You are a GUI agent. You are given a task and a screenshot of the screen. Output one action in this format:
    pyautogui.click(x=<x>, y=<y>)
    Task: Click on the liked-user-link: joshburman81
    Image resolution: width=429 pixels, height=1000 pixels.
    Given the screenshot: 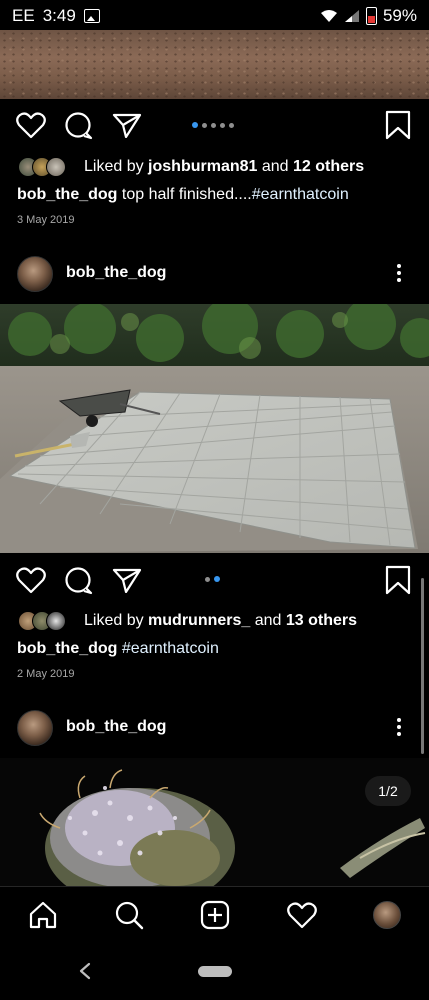 What is the action you would take?
    pyautogui.click(x=202, y=166)
    